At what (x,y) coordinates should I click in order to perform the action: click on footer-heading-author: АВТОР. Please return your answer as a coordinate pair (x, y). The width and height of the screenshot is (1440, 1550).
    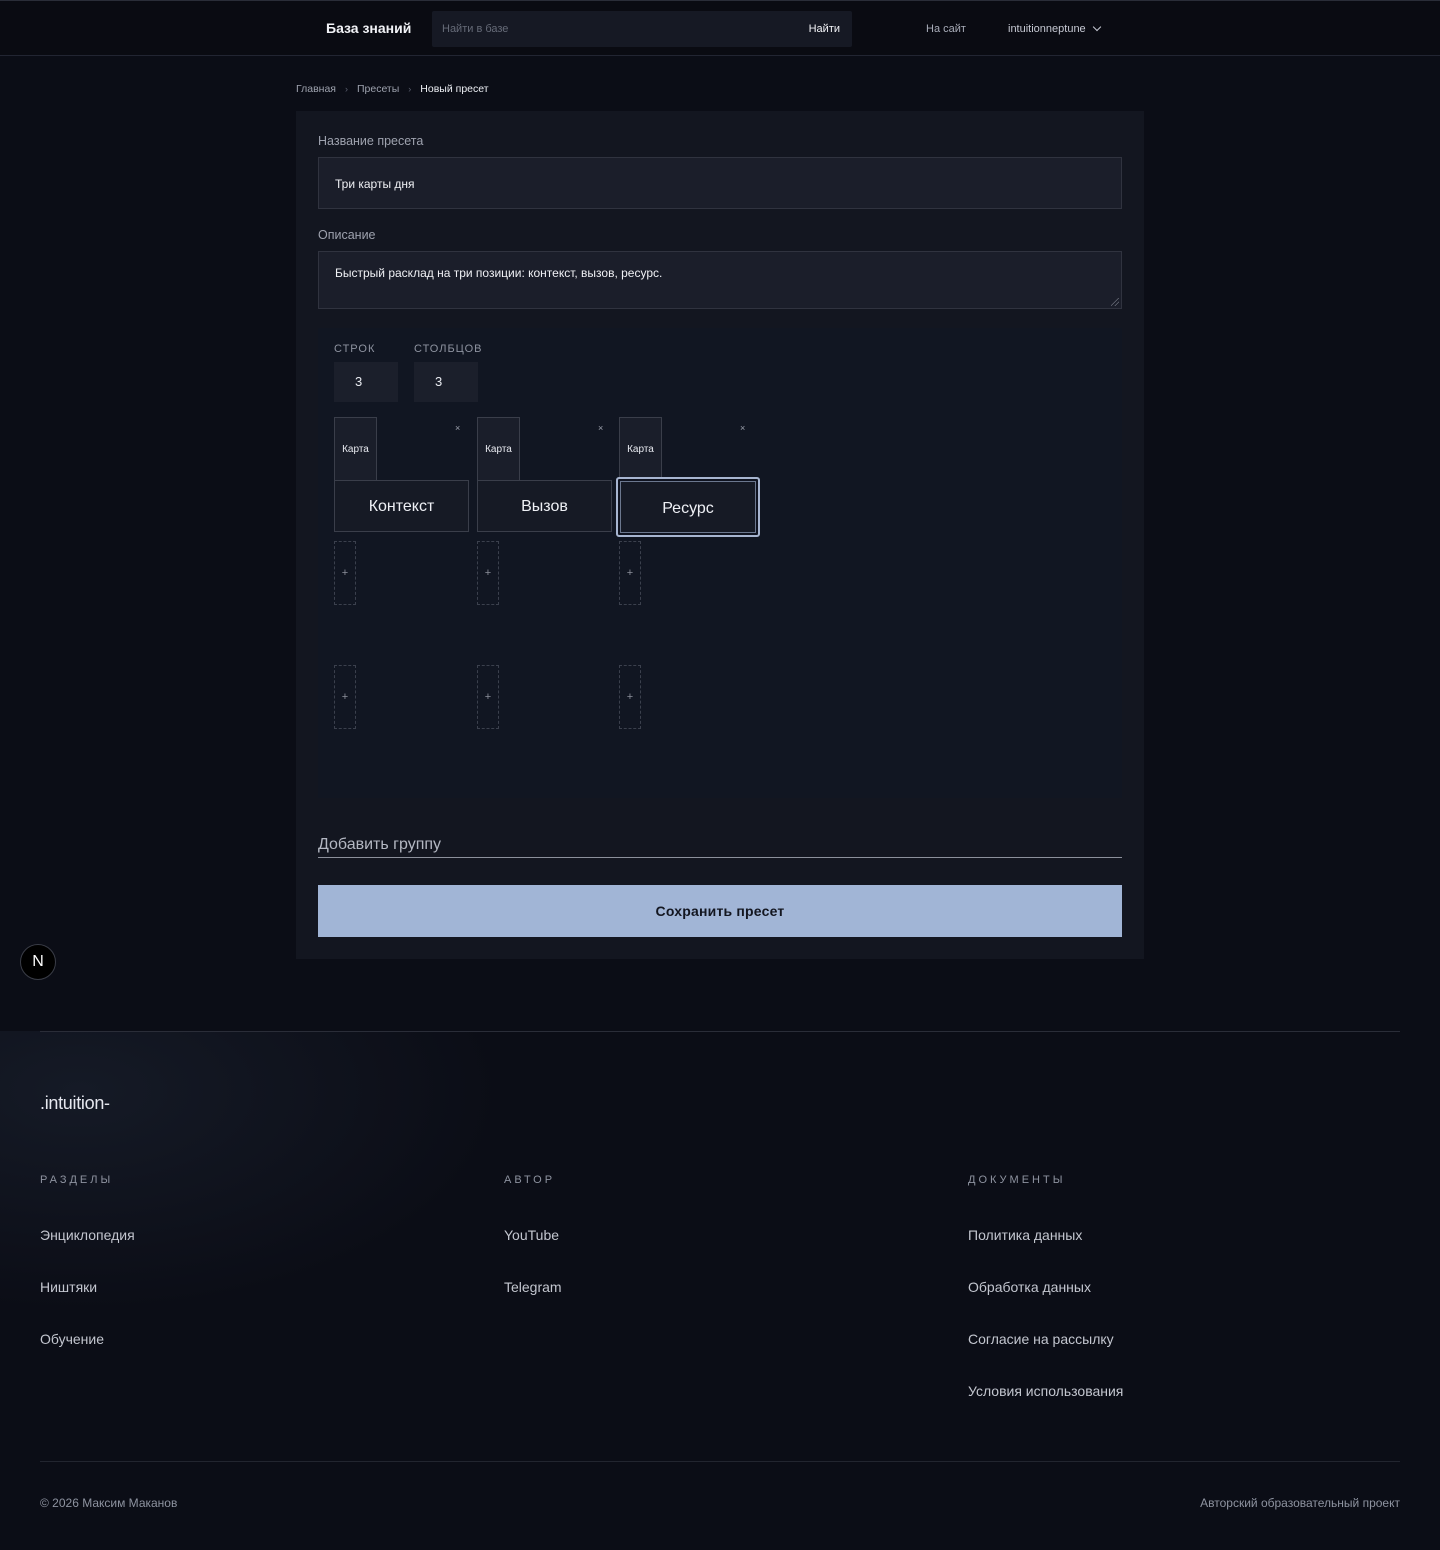
    Looking at the image, I should click on (530, 1180).